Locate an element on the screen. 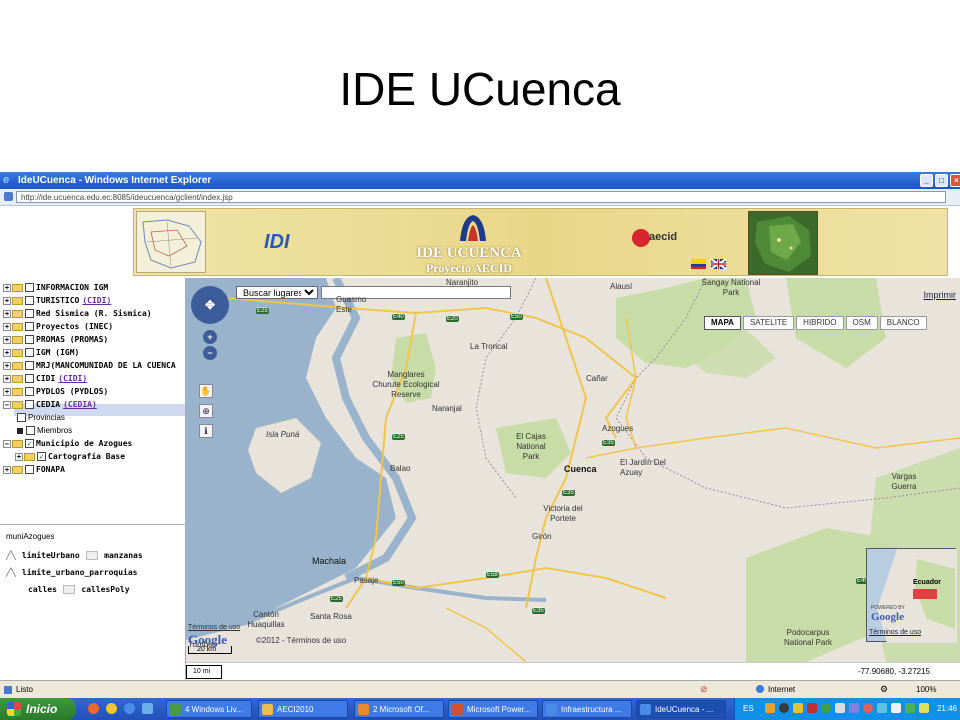  layer-label: CEDIA is located at coordinates (48, 404).